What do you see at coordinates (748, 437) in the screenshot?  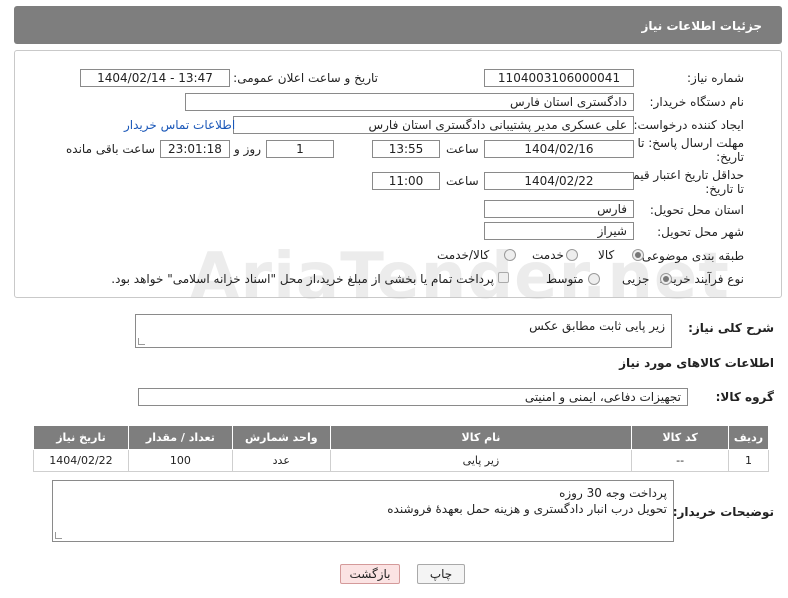 I see `header-row-number: ردیف` at bounding box center [748, 437].